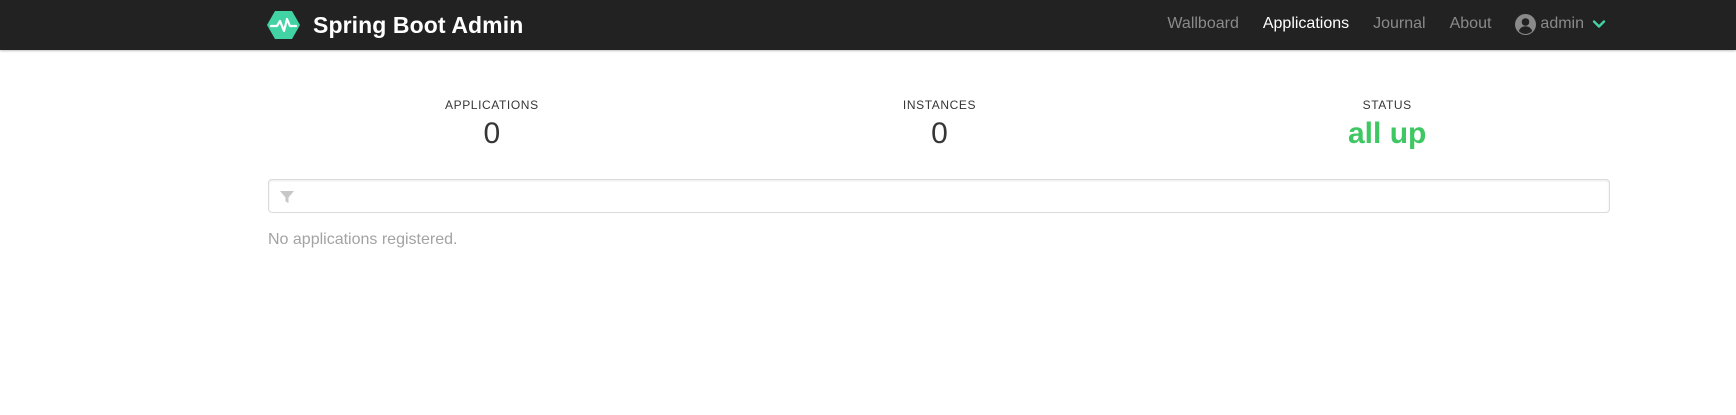 The width and height of the screenshot is (1736, 415). What do you see at coordinates (1306, 24) in the screenshot?
I see `nav-applications: Applications` at bounding box center [1306, 24].